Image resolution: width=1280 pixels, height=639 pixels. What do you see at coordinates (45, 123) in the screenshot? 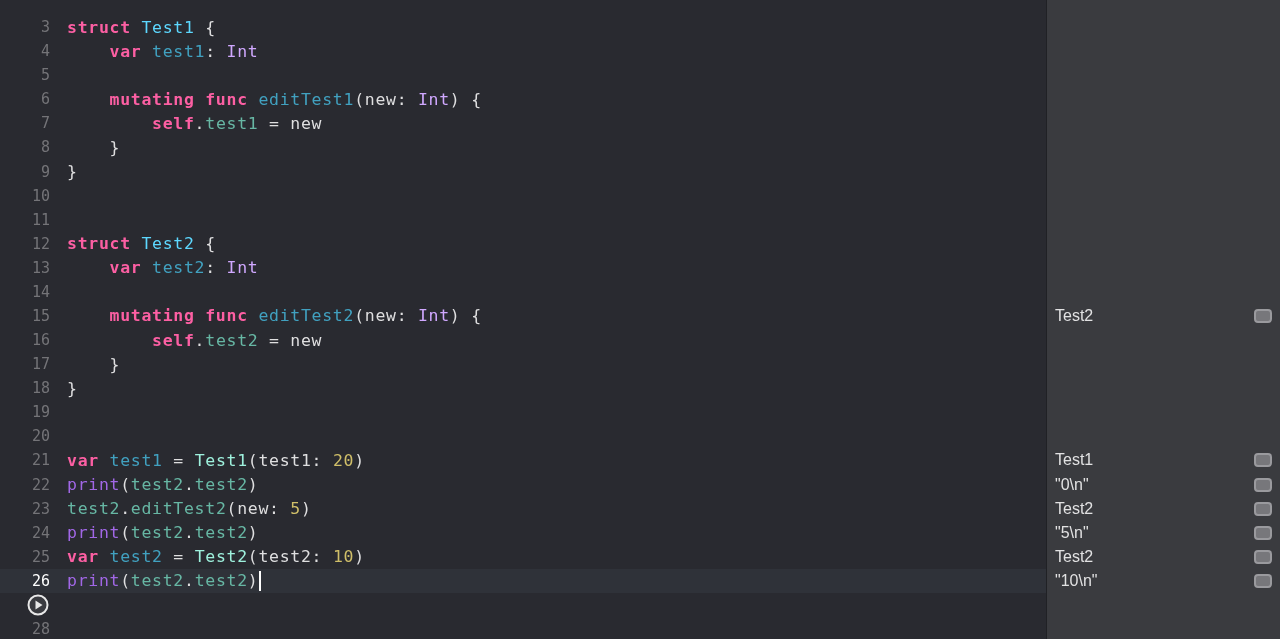
I see `line-number: 7` at bounding box center [45, 123].